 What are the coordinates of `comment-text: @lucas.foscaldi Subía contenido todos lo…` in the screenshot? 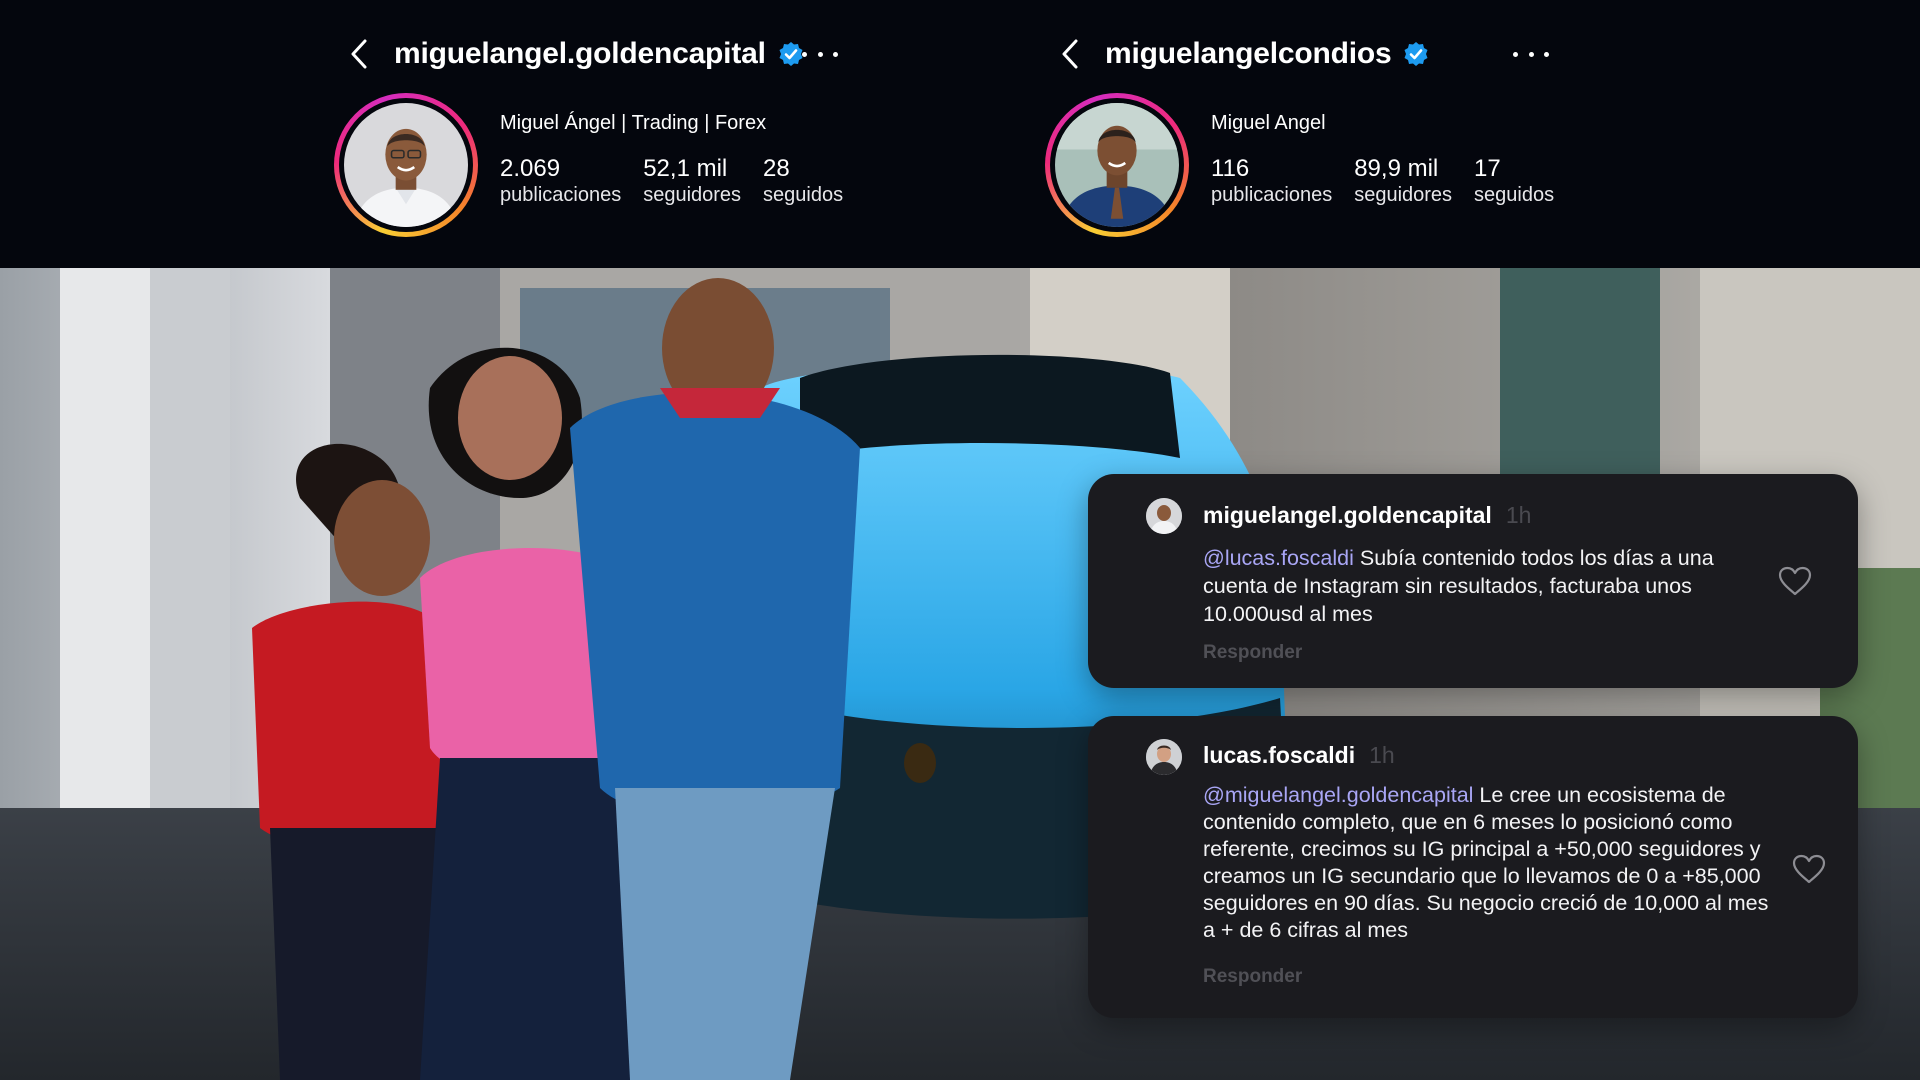 It's located at (1483, 586).